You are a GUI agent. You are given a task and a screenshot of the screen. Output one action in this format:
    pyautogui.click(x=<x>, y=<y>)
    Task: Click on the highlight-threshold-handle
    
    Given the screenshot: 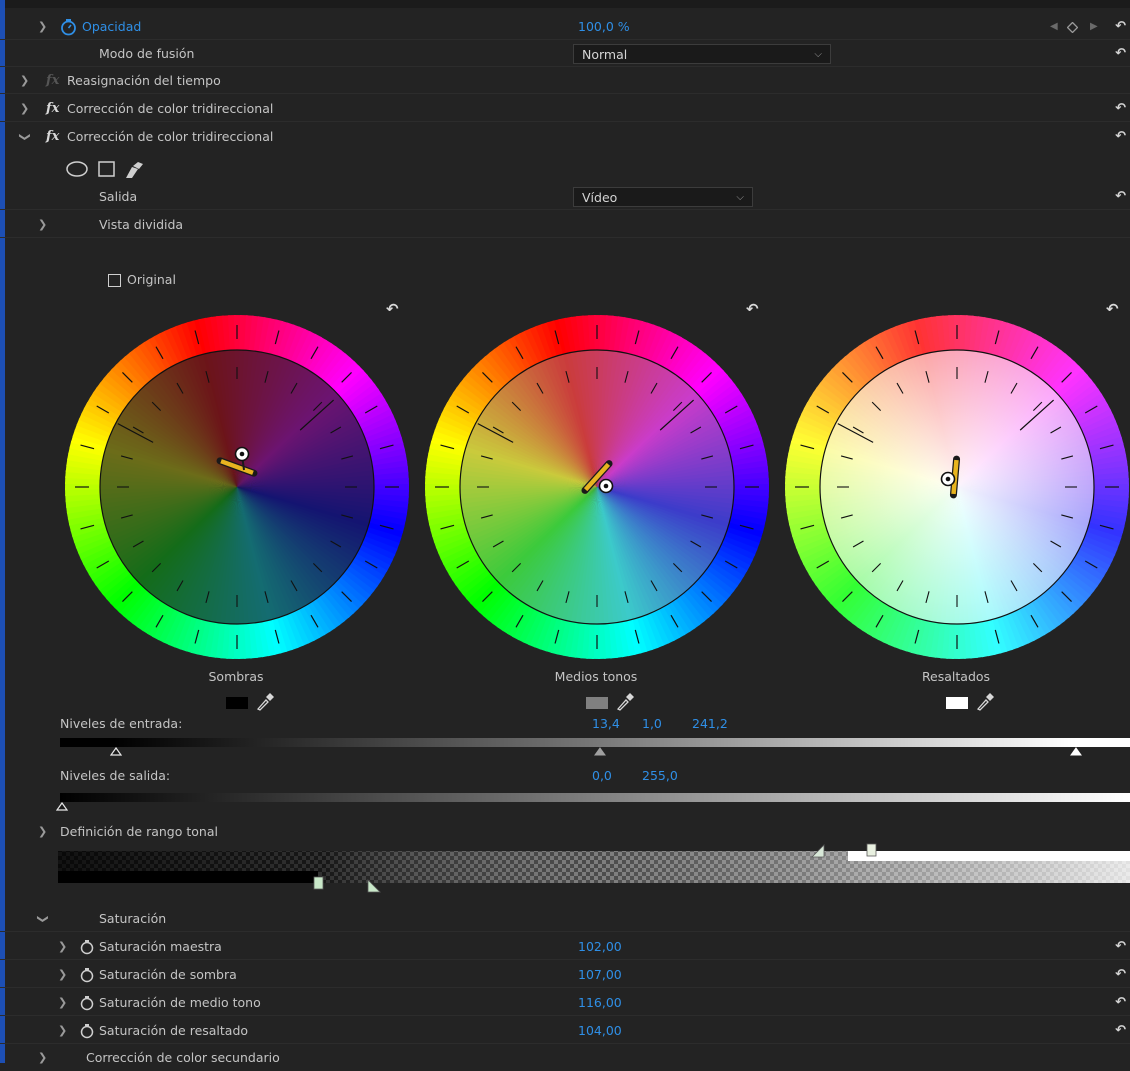 What is the action you would take?
    pyautogui.click(x=871, y=850)
    